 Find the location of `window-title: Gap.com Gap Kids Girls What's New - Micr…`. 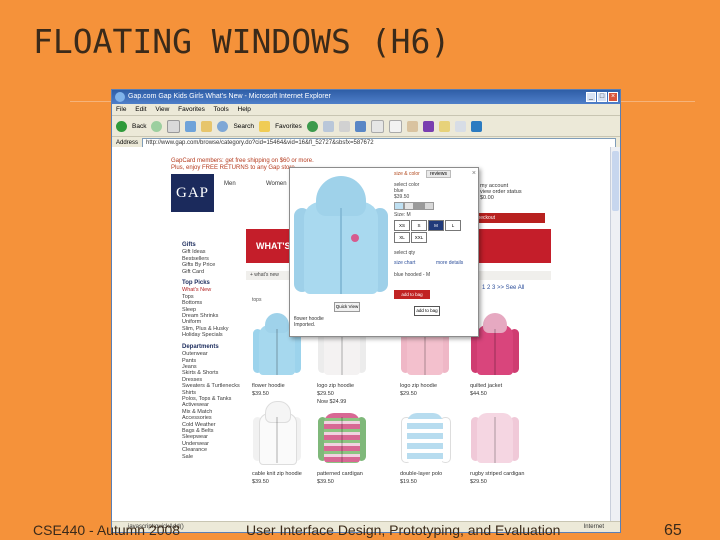

window-title: Gap.com Gap Kids Girls What's New - Micr… is located at coordinates (229, 96).